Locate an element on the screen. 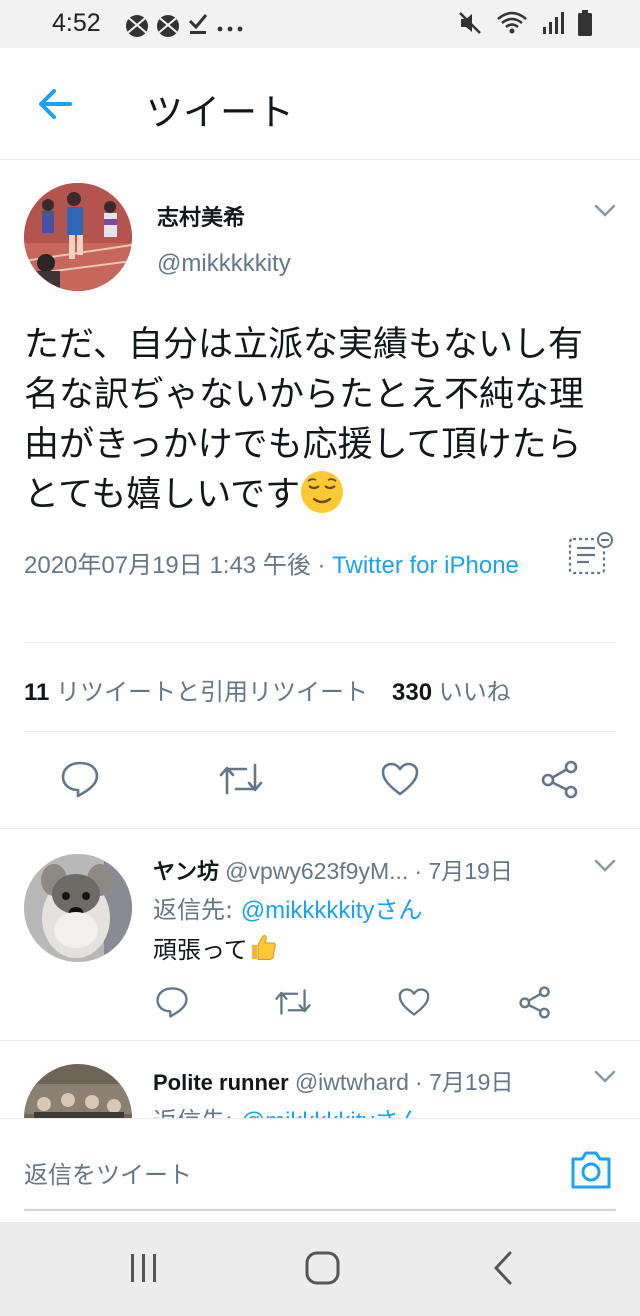  reply-header: Polite runner @iwtwhard · 7月19日 is located at coordinates (333, 1080).